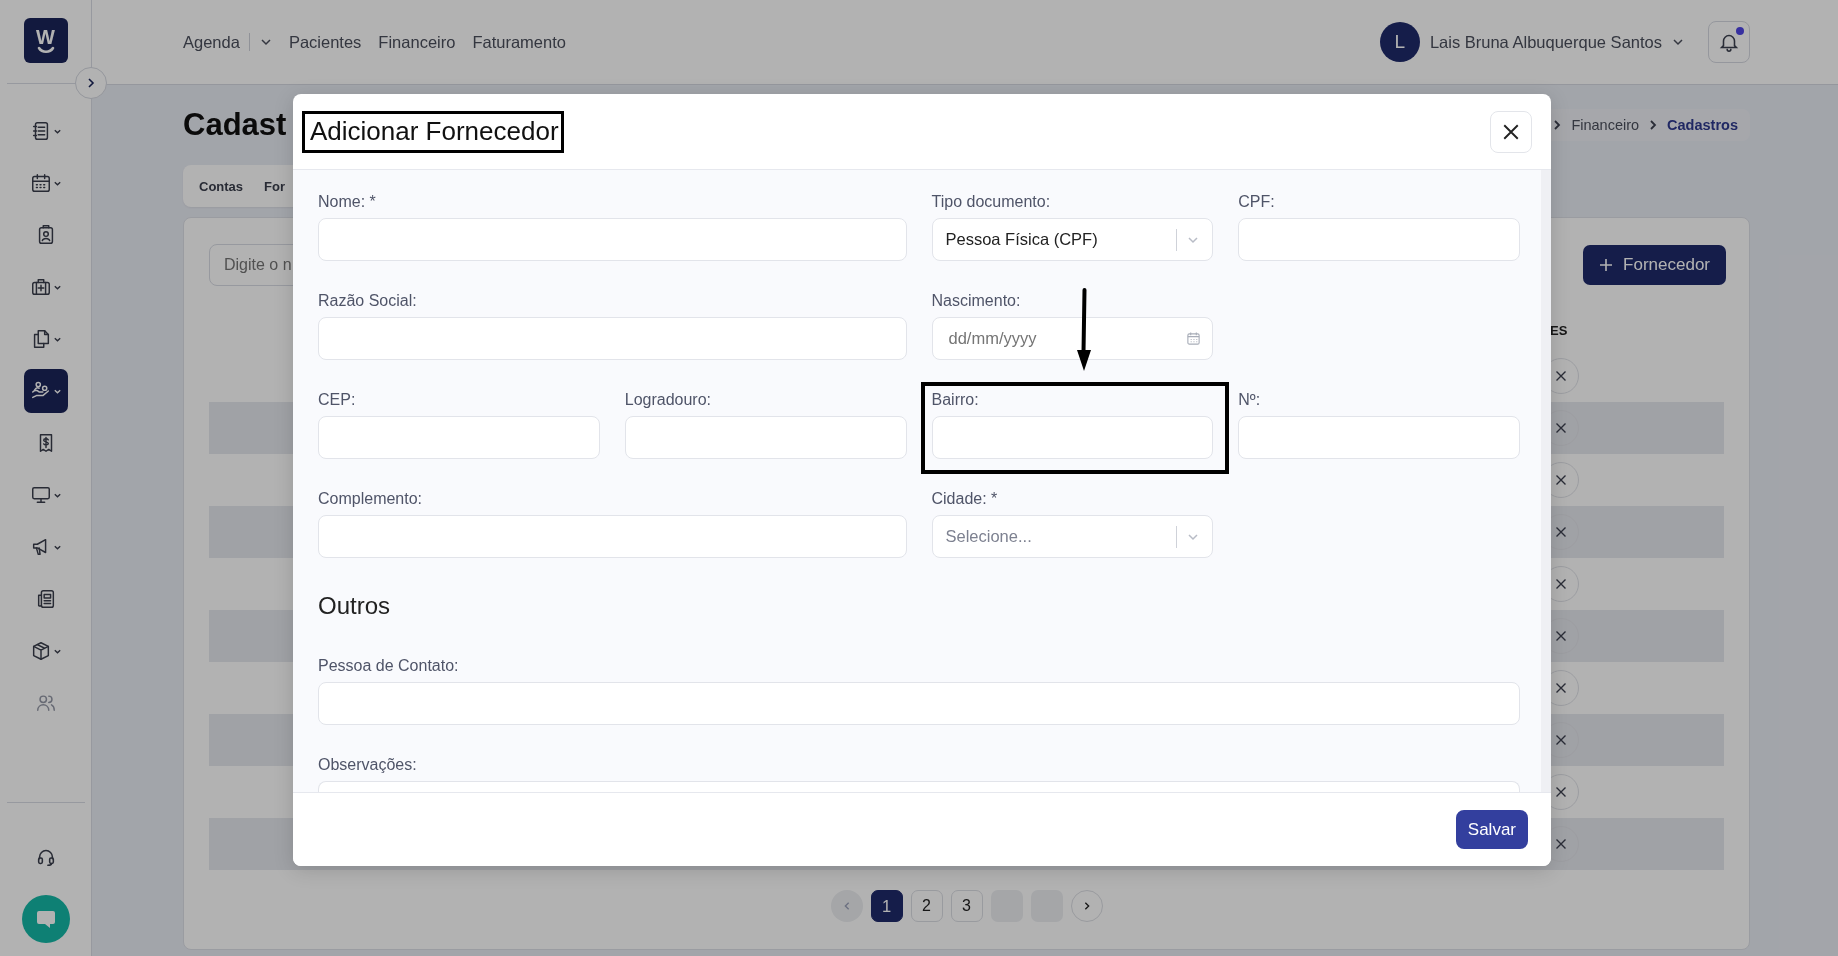 This screenshot has height=956, width=1838. What do you see at coordinates (1702, 125) in the screenshot?
I see `breadcrumb-link: Cadastros` at bounding box center [1702, 125].